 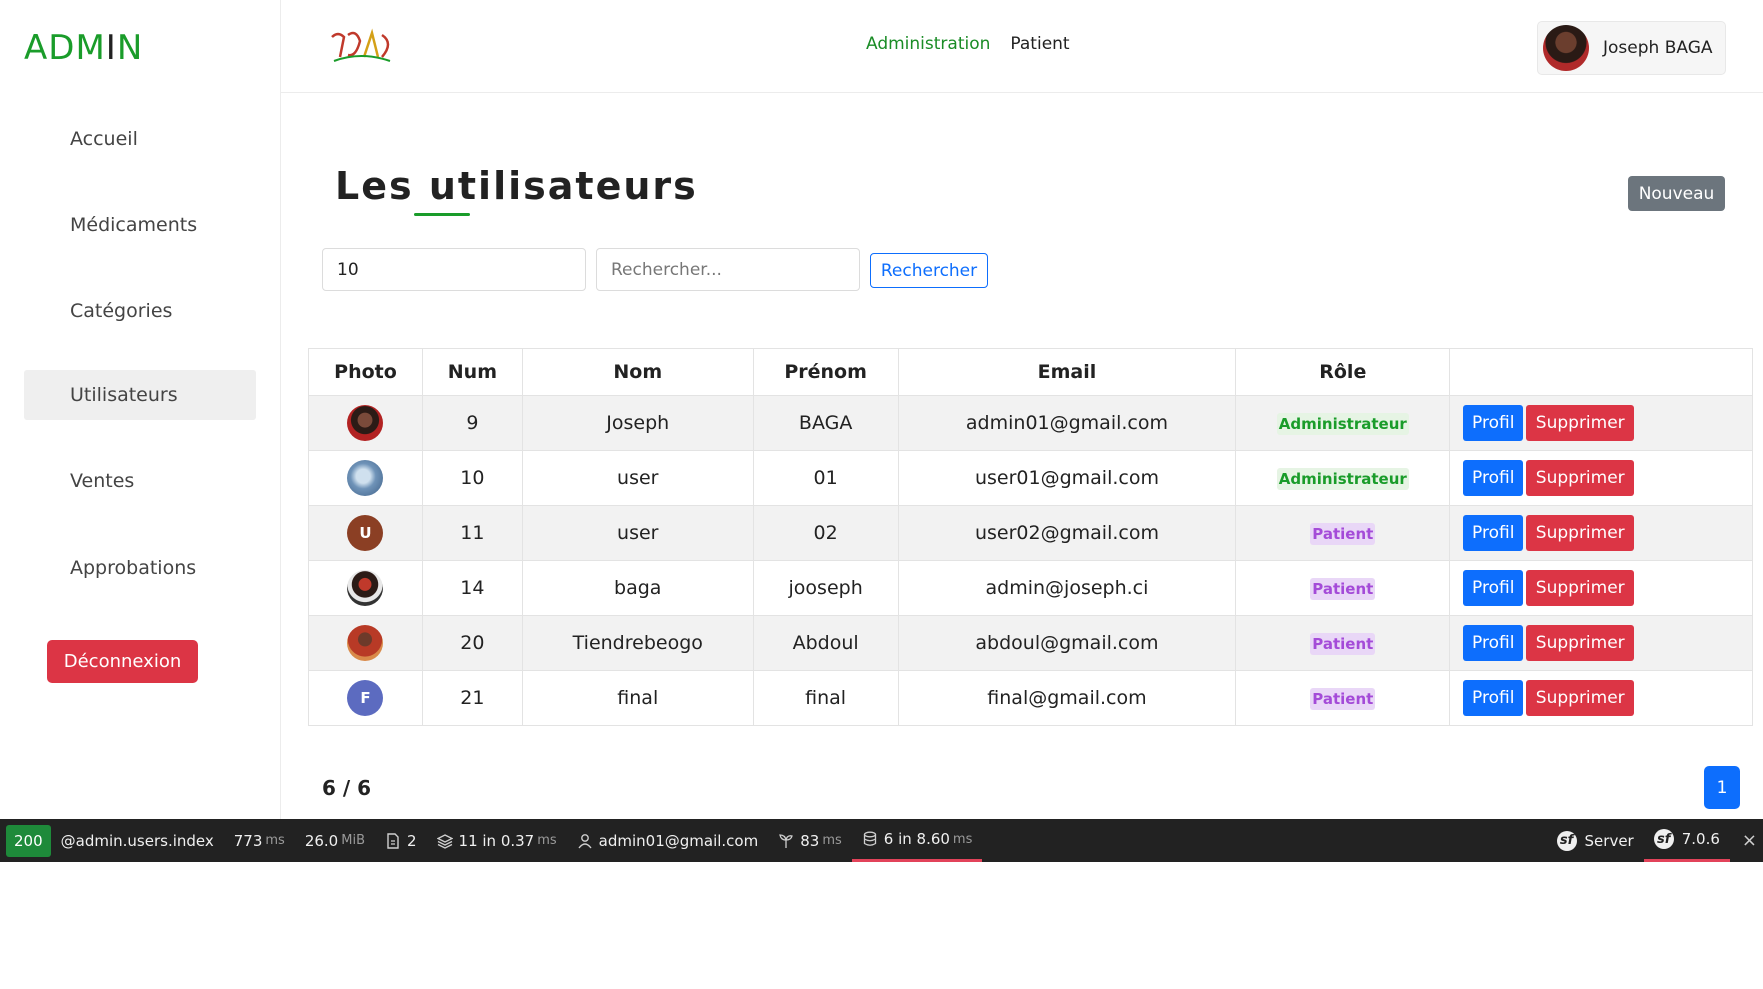 I want to click on time-value: 773, so click(x=248, y=840).